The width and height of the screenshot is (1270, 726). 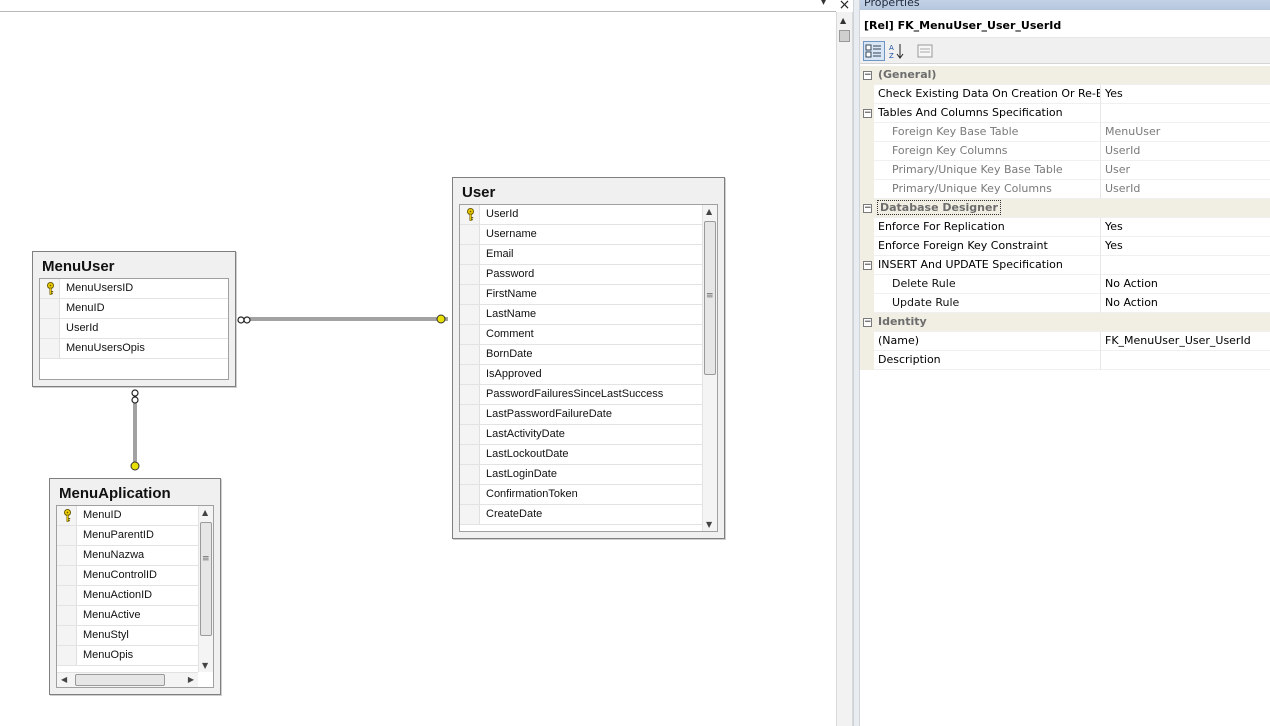 I want to click on column-row: MenuUsersID, so click(x=134, y=289).